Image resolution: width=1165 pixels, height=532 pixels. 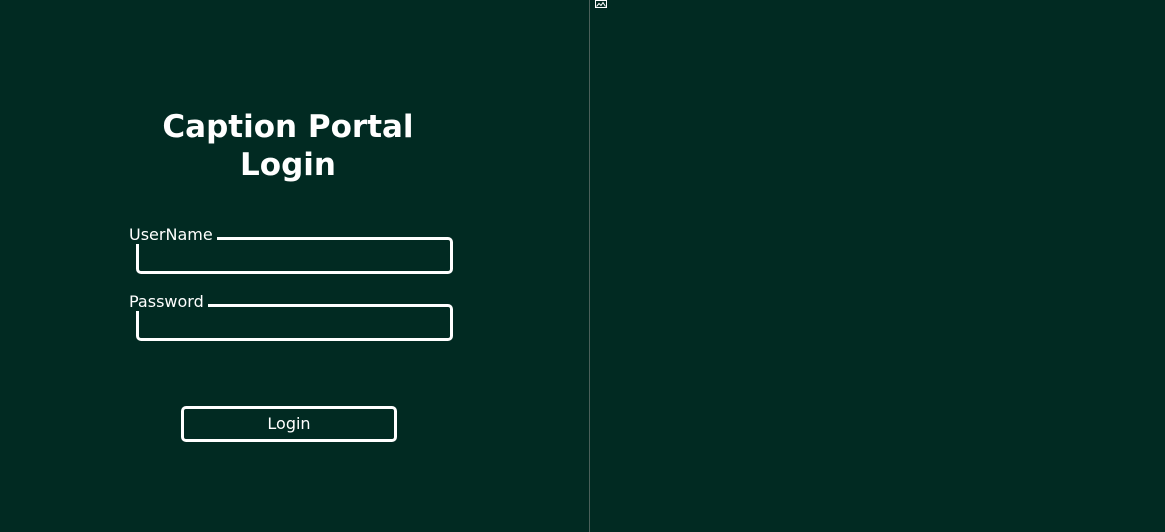 What do you see at coordinates (168, 302) in the screenshot?
I see `password-label: Password` at bounding box center [168, 302].